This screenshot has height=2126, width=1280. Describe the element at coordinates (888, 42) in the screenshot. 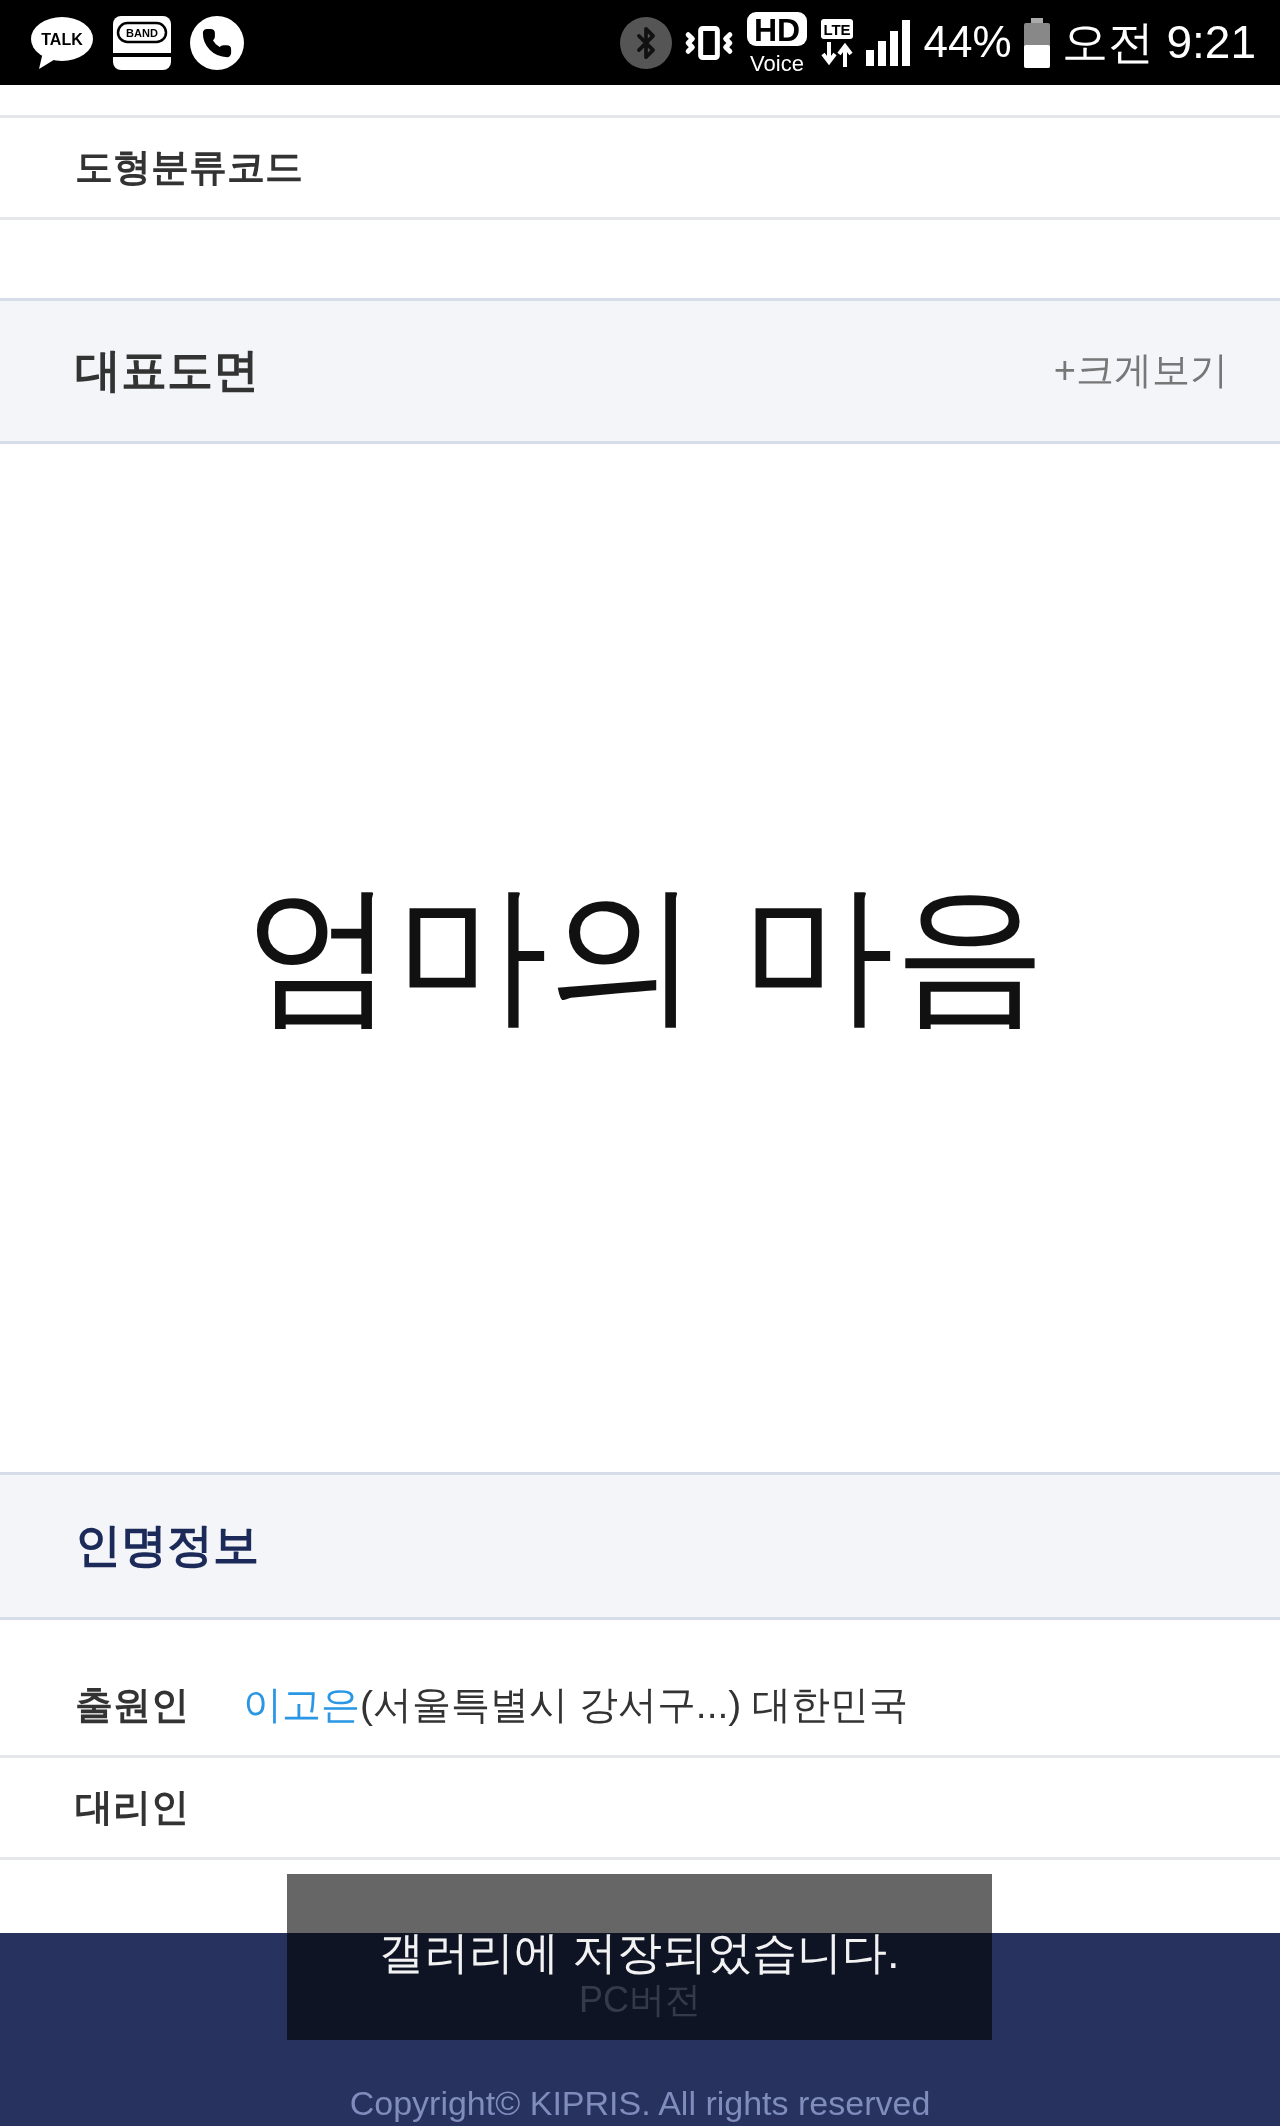

I see `signal-icon` at that location.